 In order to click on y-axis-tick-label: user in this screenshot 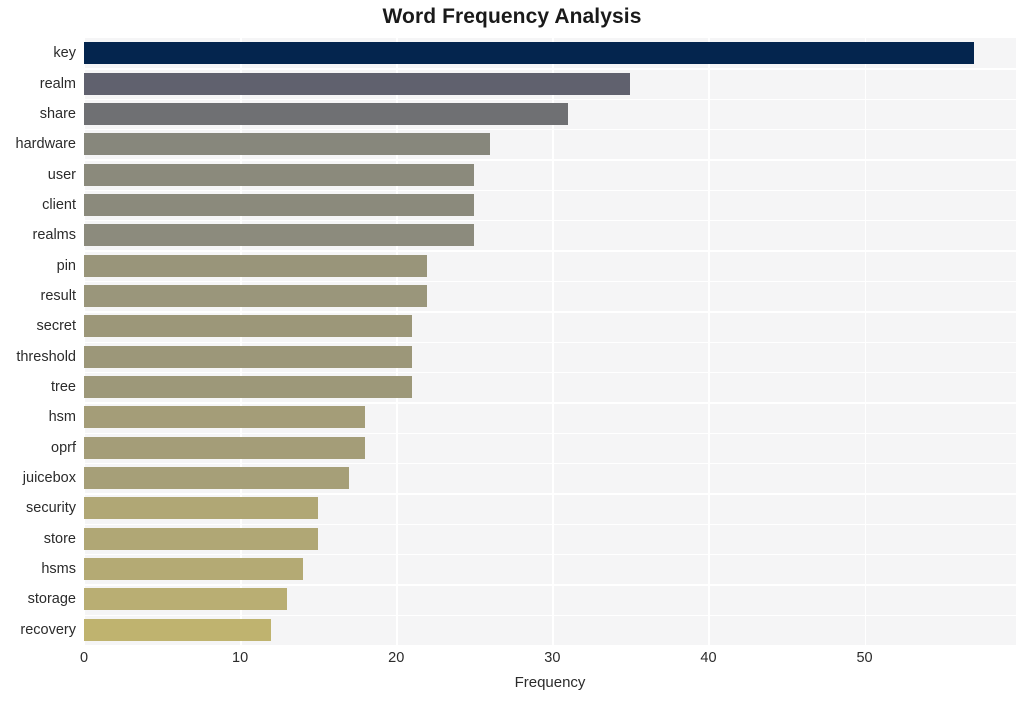, I will do `click(61, 174)`.